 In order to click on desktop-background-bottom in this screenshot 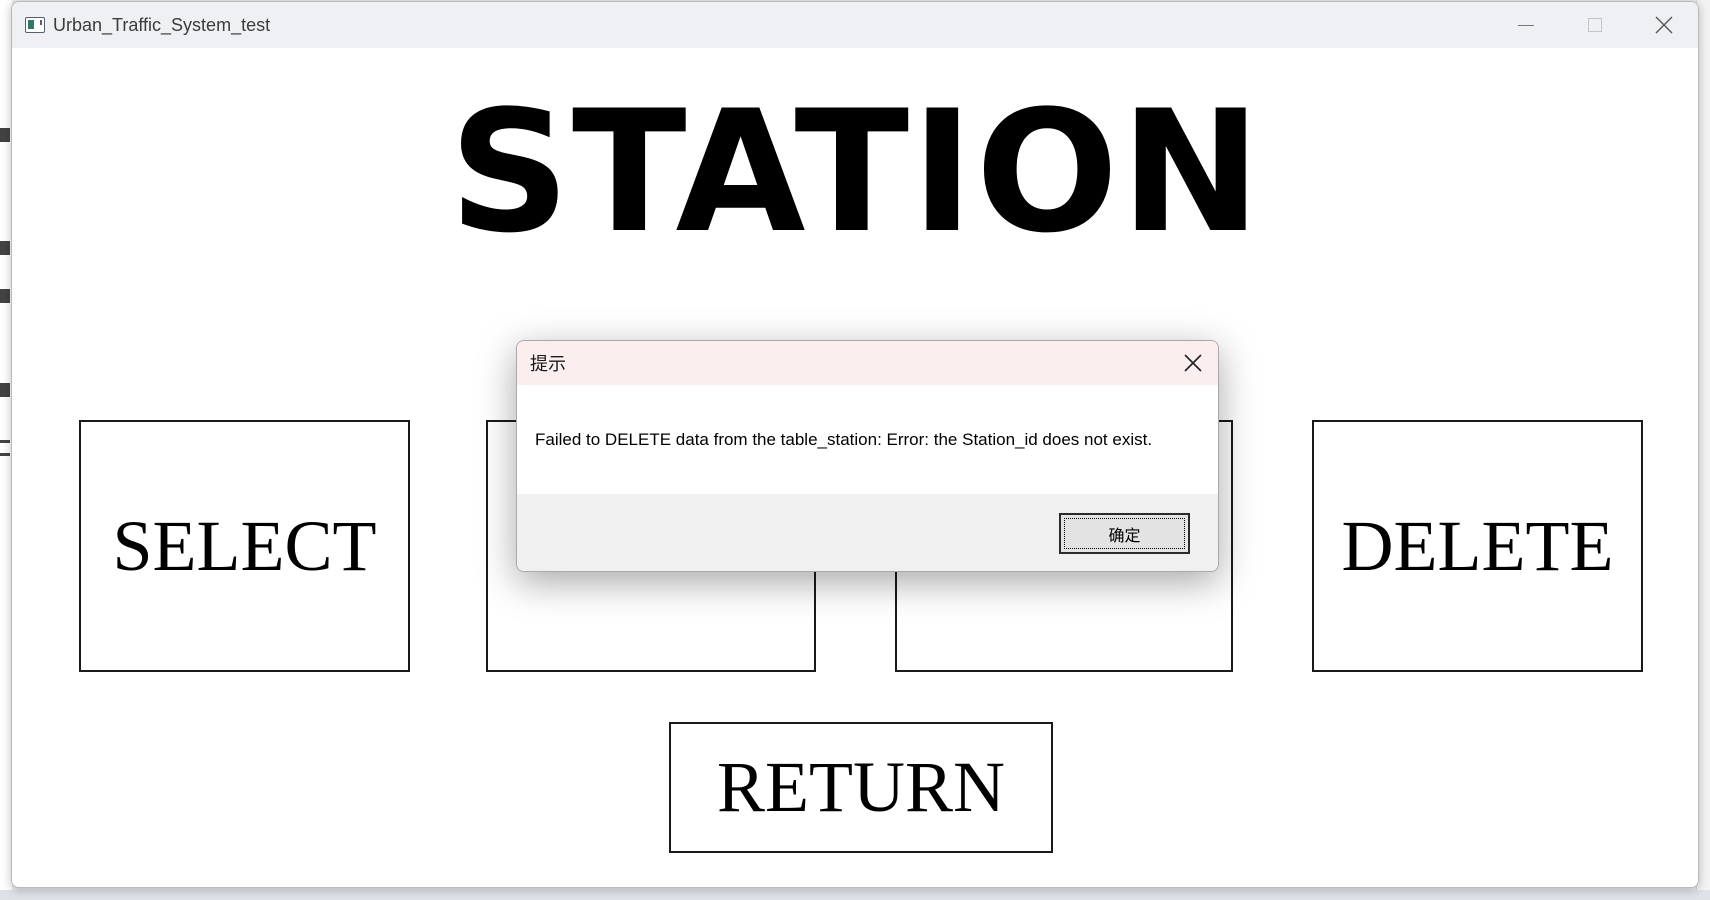, I will do `click(855, 895)`.